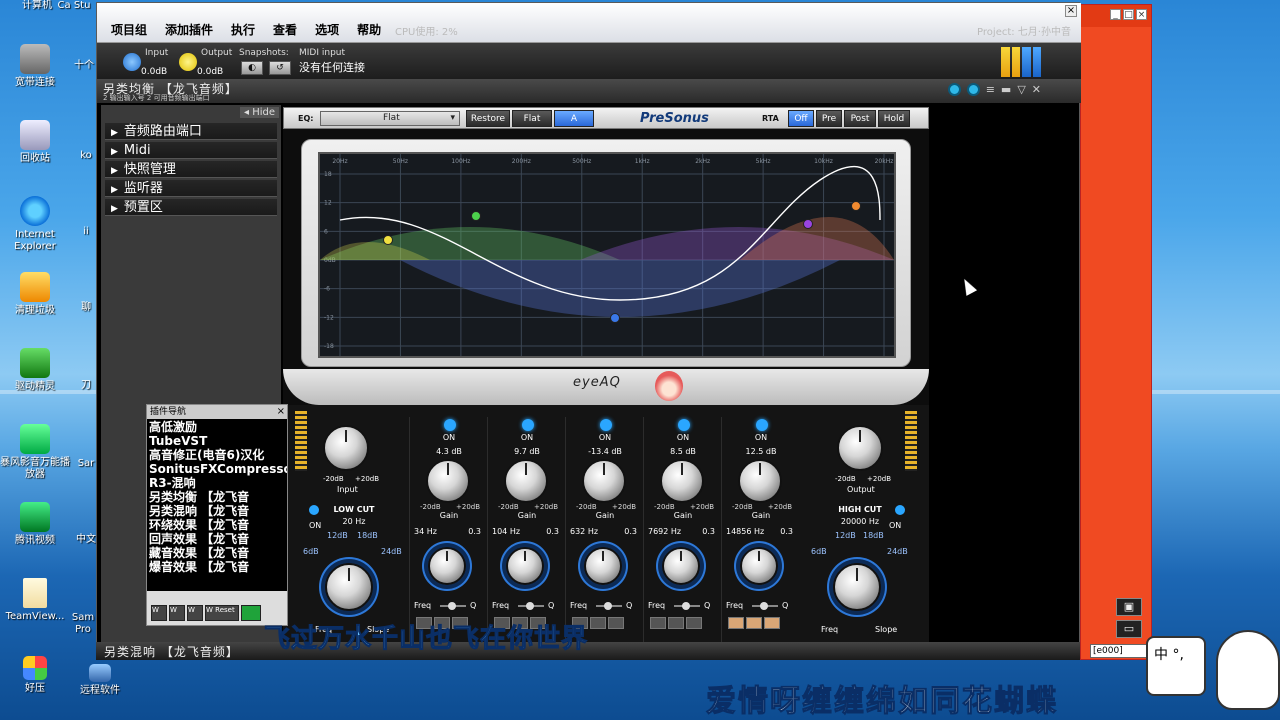  Describe the element at coordinates (191, 207) in the screenshot. I see `sidebar-item-presets: ▶ 预置区` at that location.